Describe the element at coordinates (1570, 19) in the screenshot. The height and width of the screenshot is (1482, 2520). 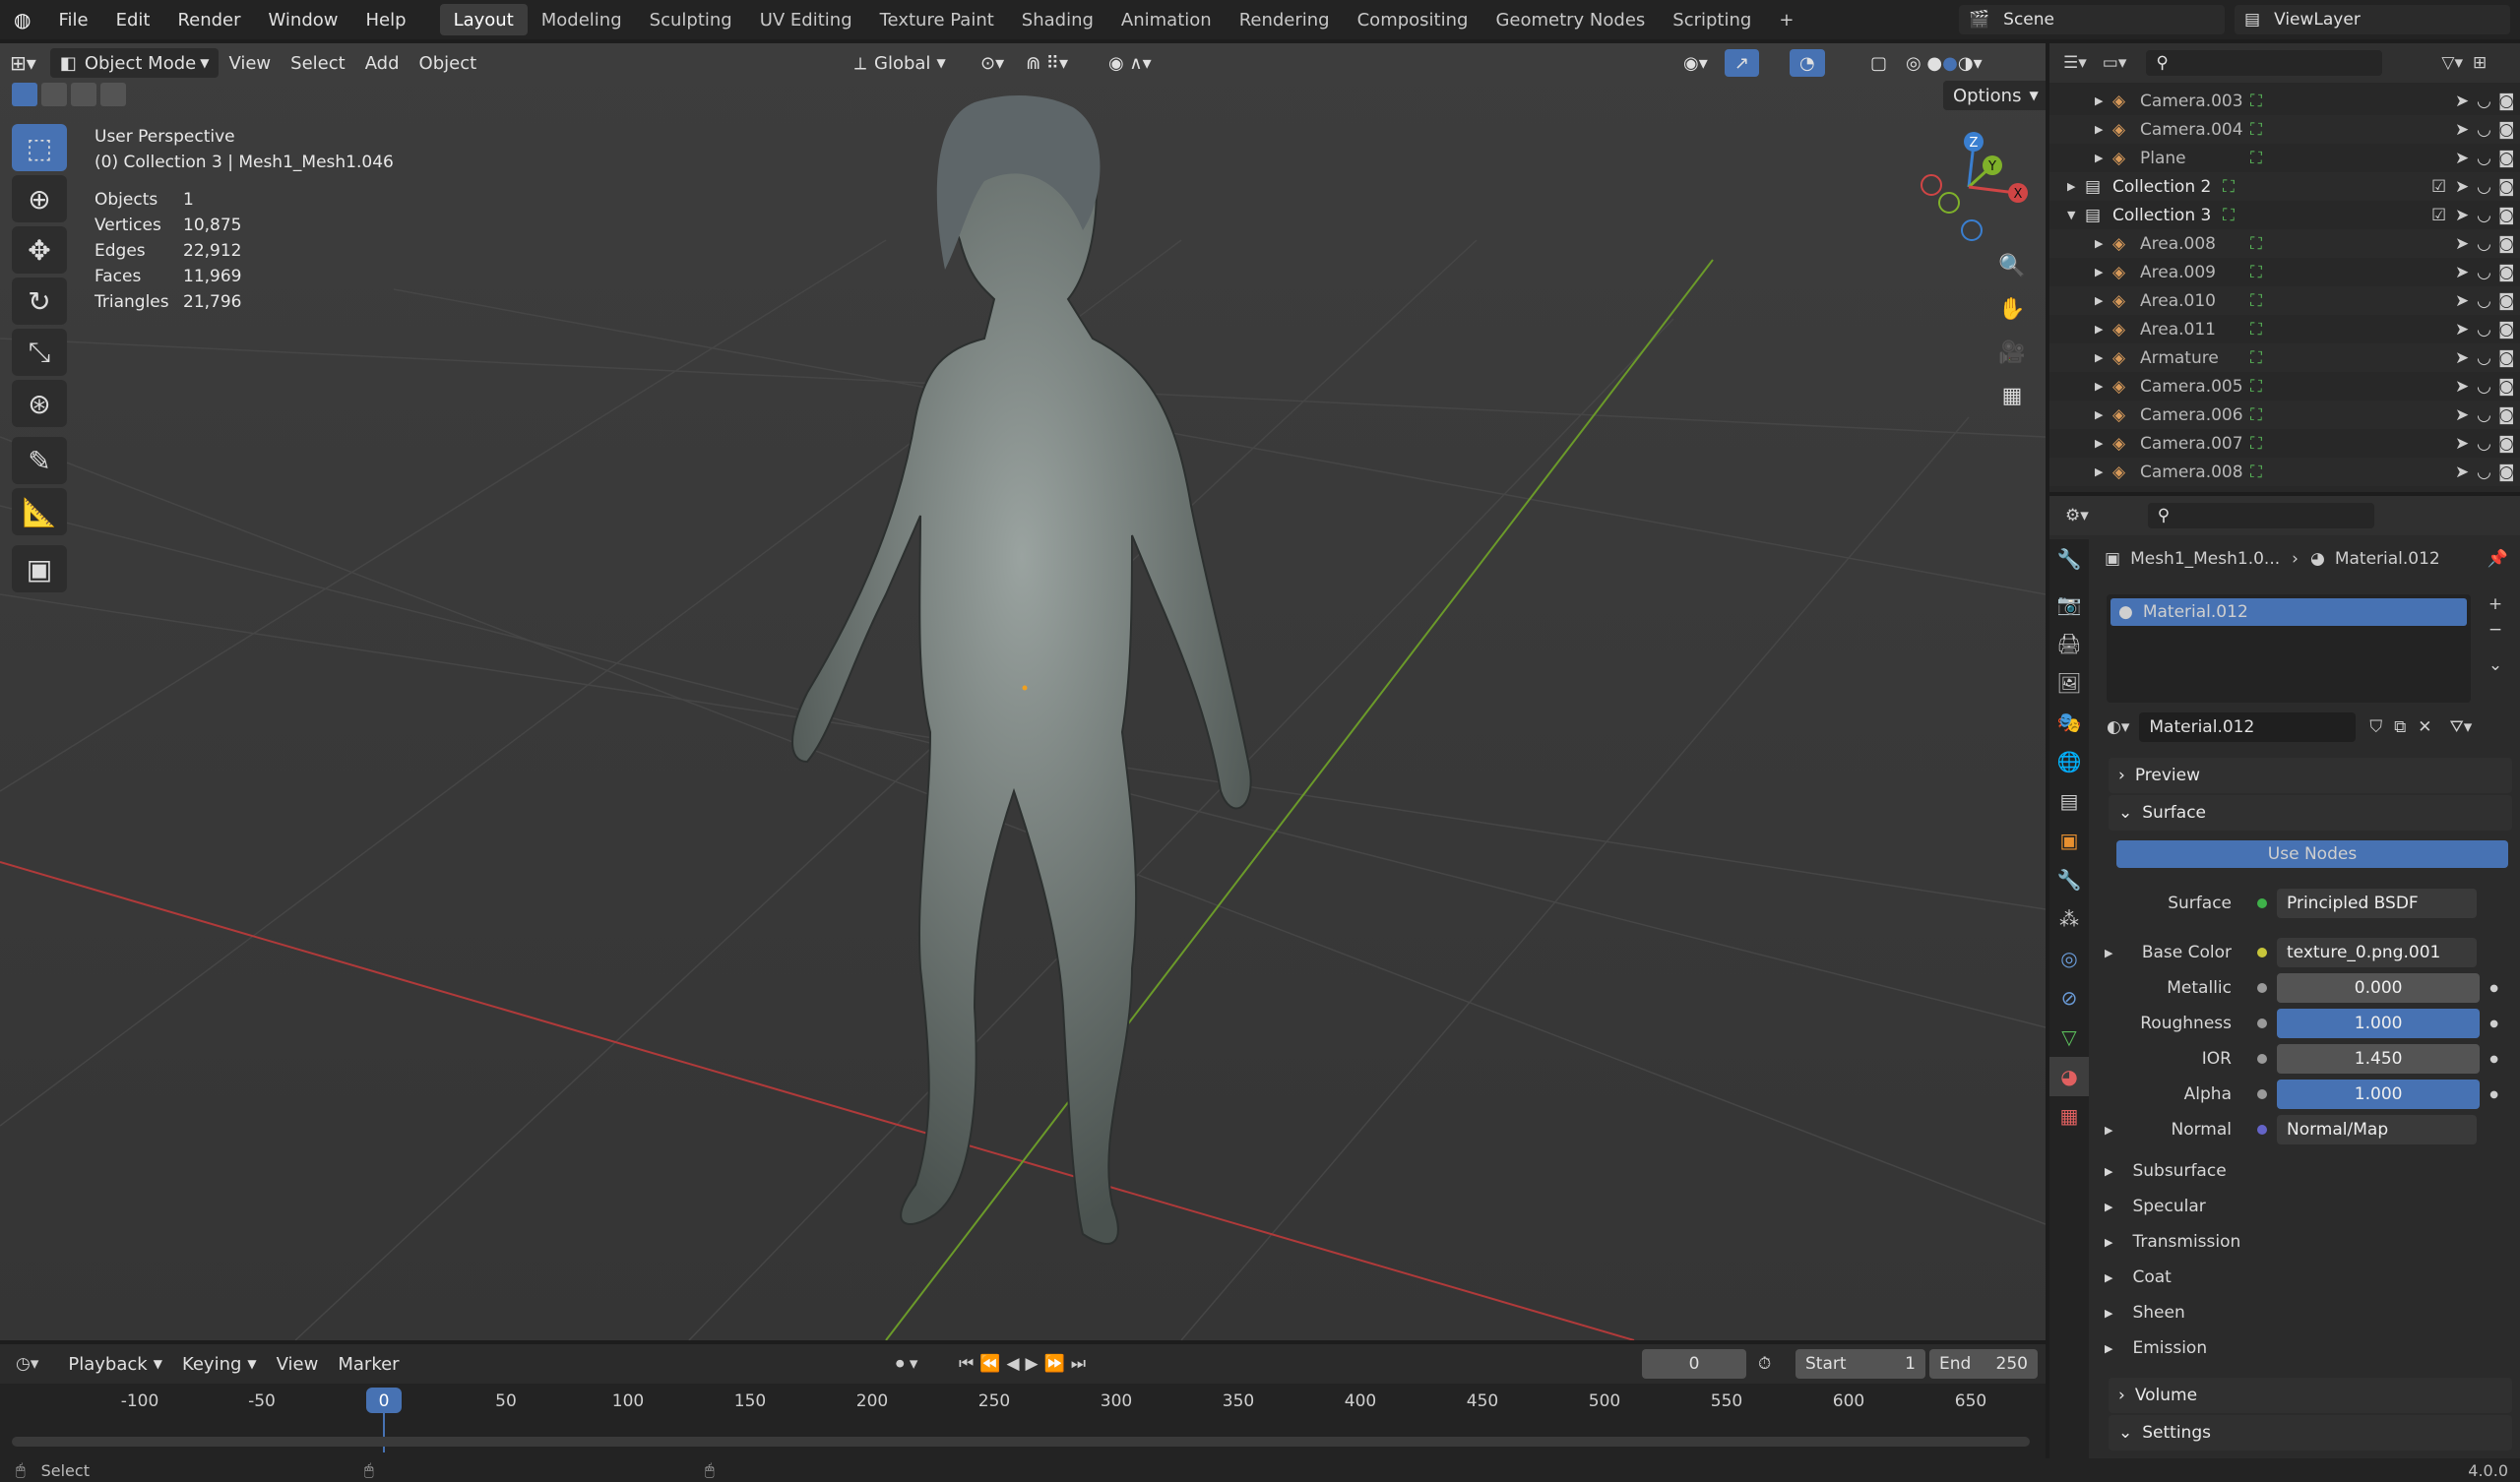
I see `tab-geometry-nodes: Geometry Nodes` at that location.